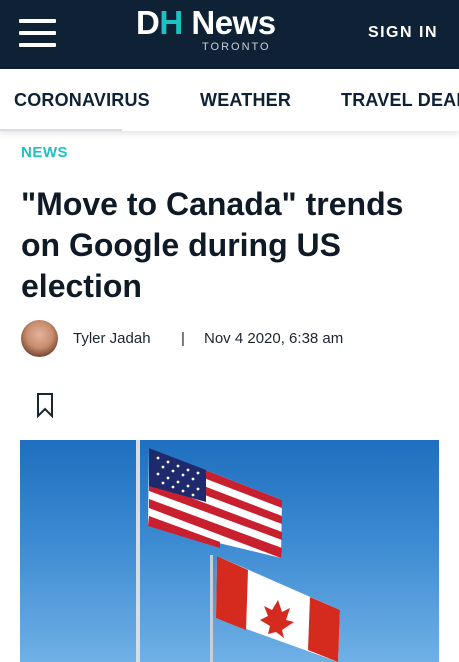 Image resolution: width=459 pixels, height=662 pixels. I want to click on top-header: DH News TORONTO SIGN IN, so click(229, 34).